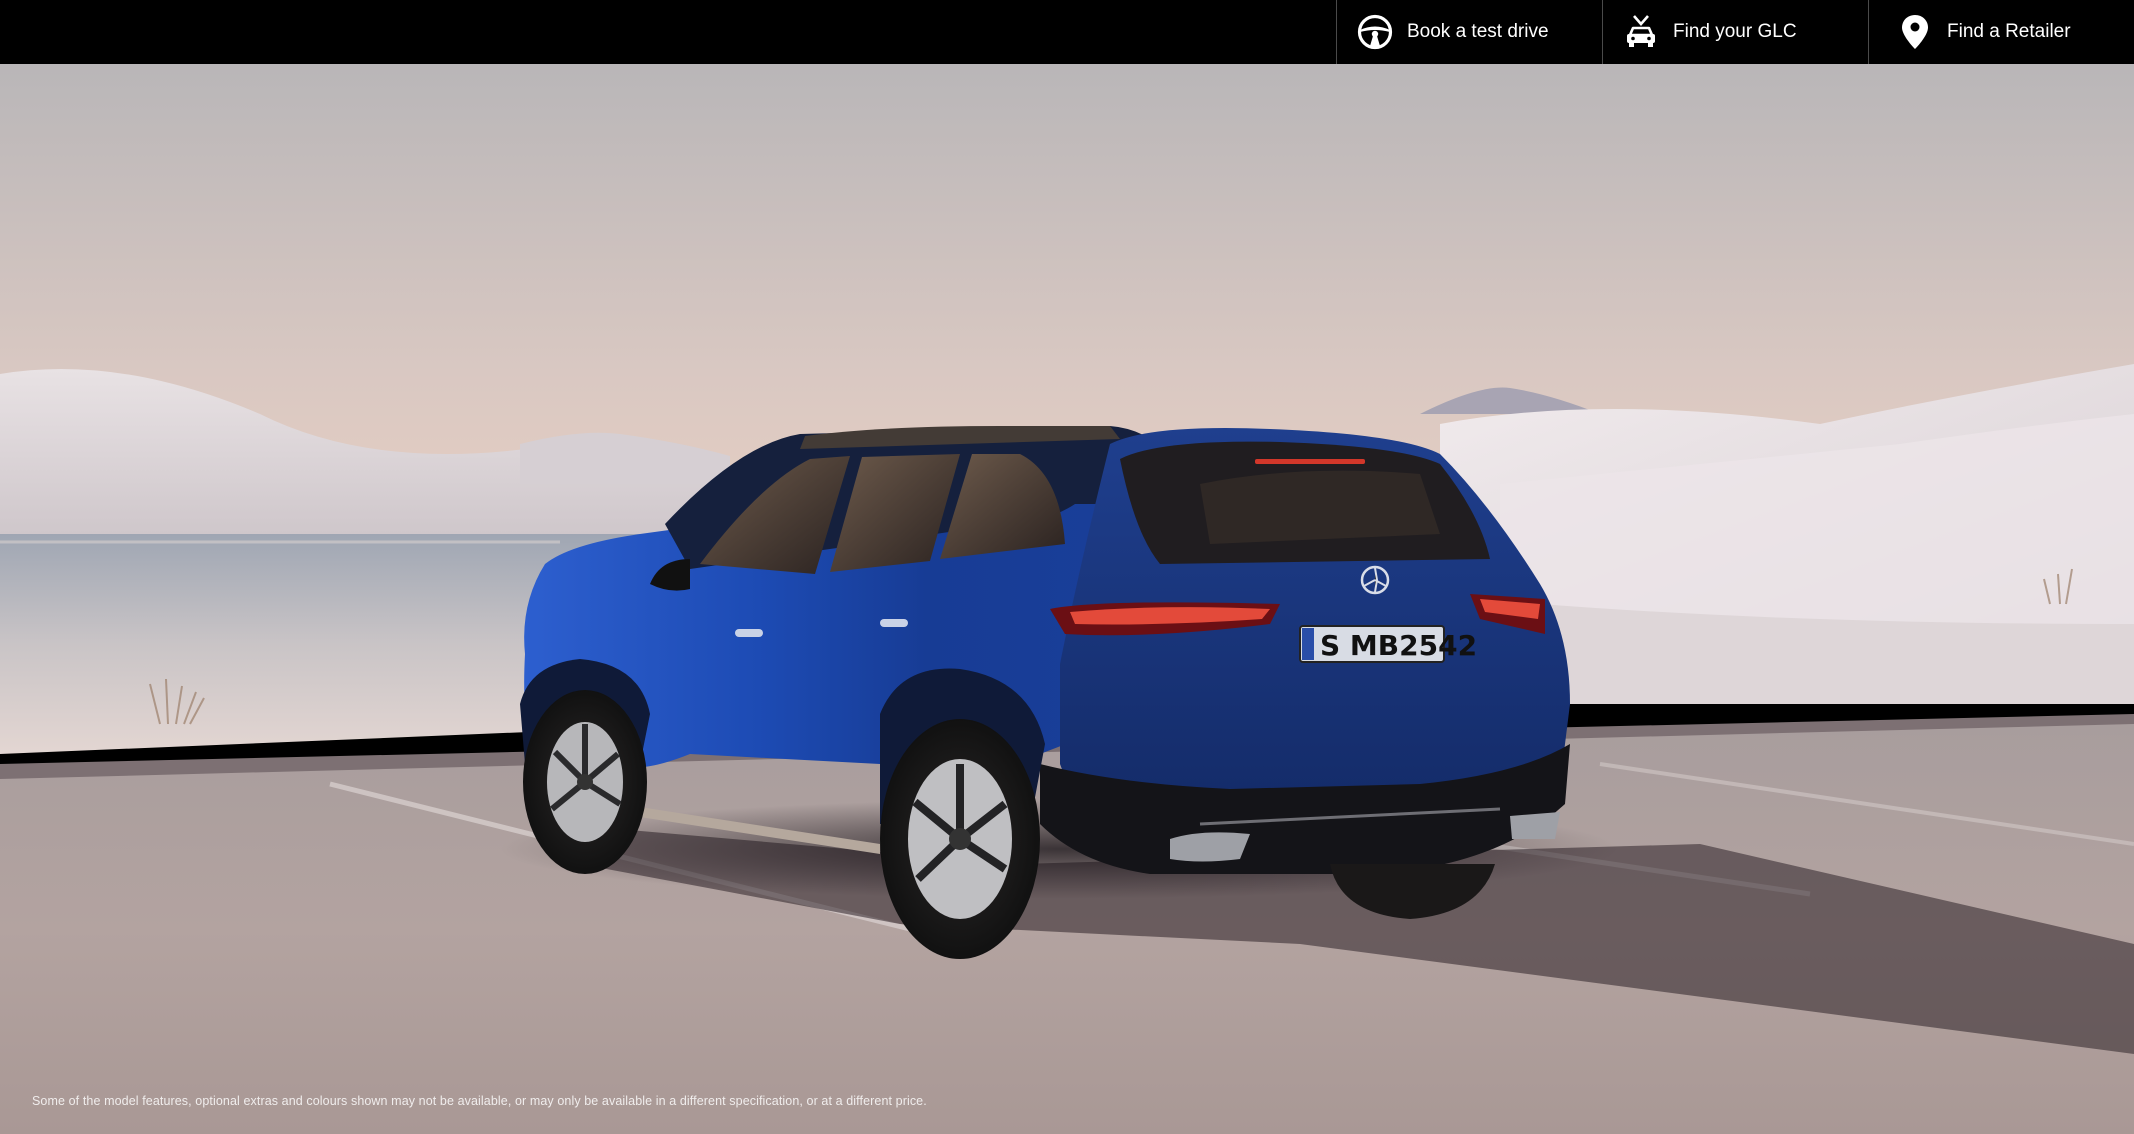 The image size is (2134, 1134). What do you see at coordinates (1375, 32) in the screenshot?
I see `steering-wheel-icon` at bounding box center [1375, 32].